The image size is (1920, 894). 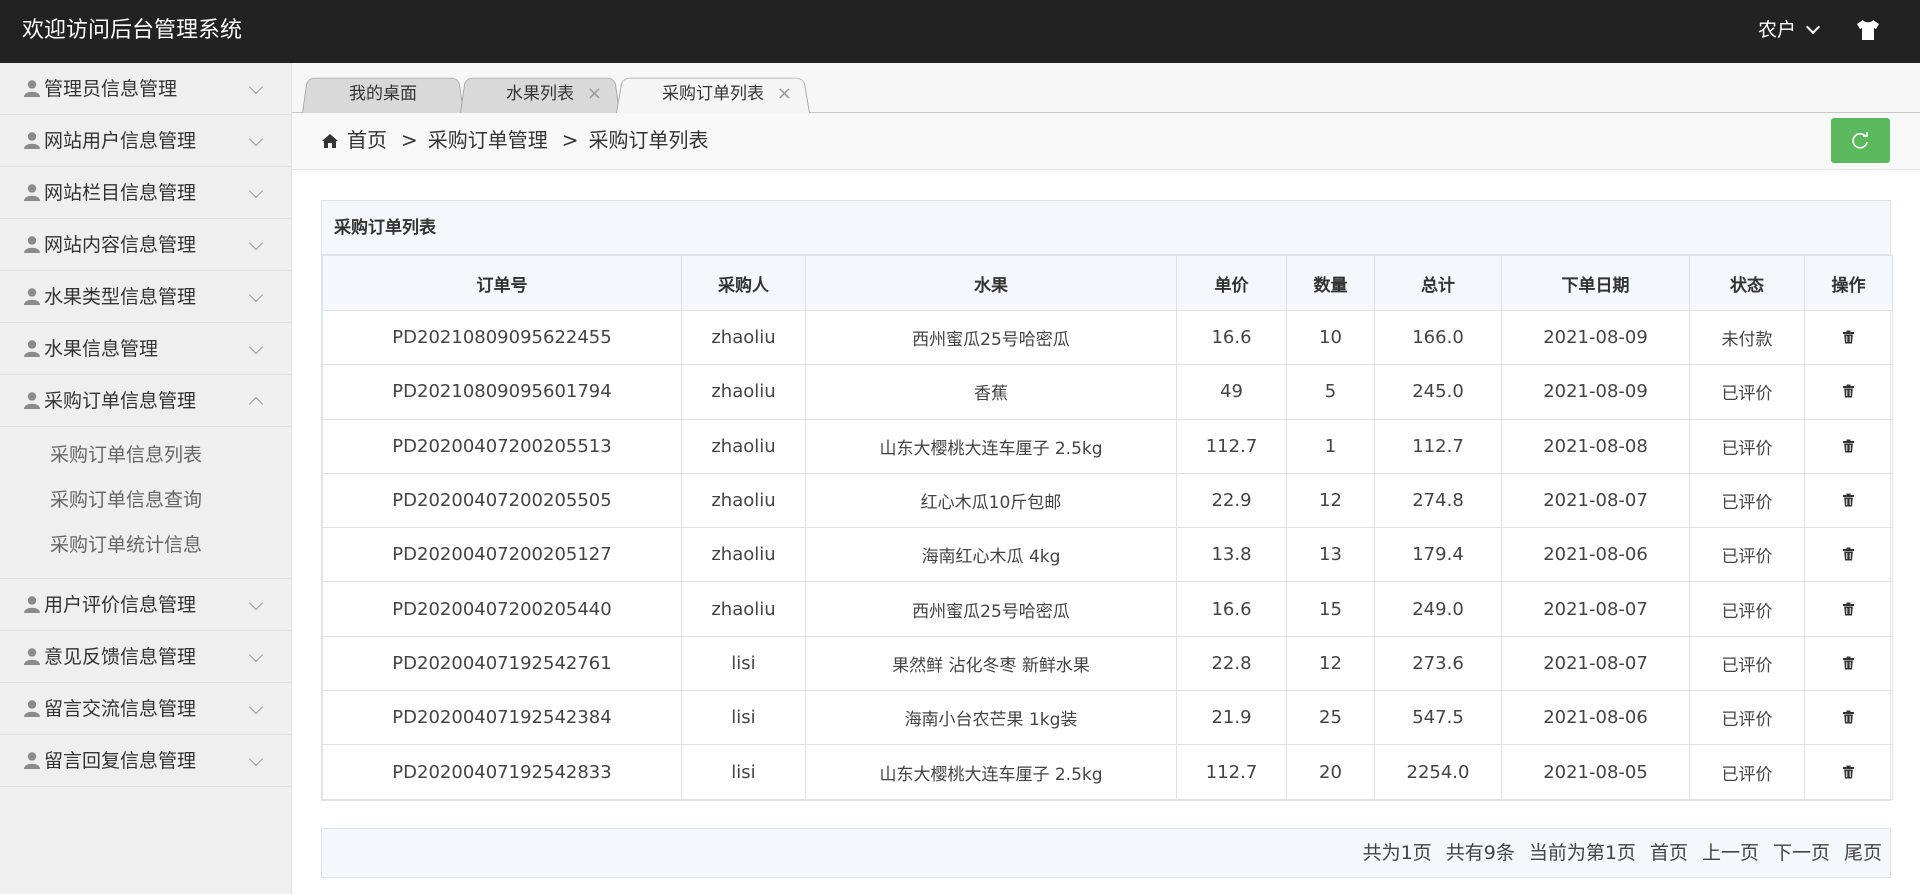 What do you see at coordinates (1438, 283) in the screenshot?
I see `column-header: 总计` at bounding box center [1438, 283].